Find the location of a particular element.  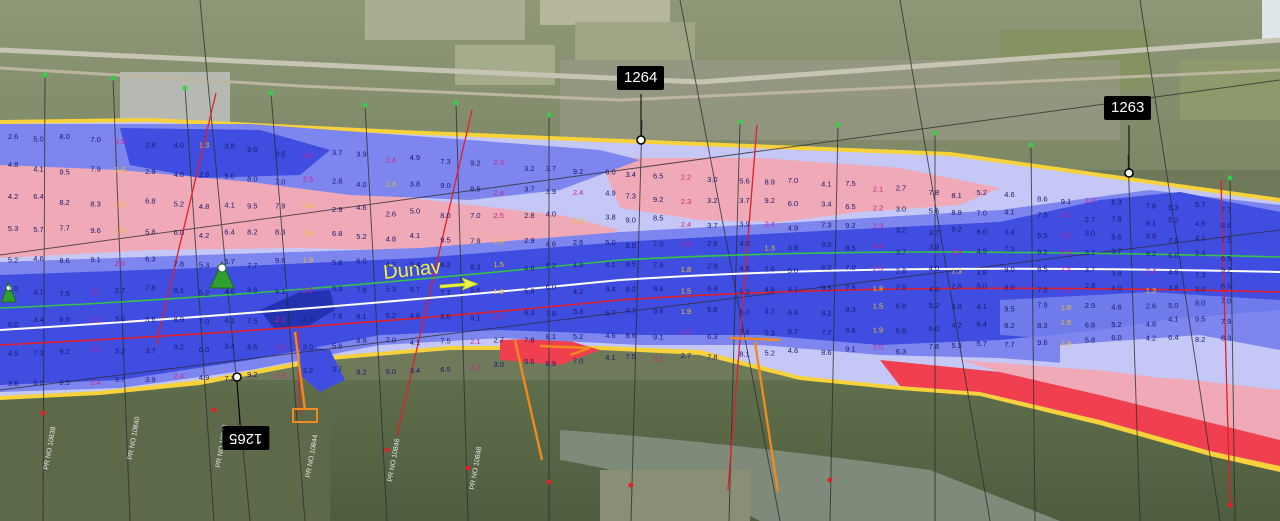

depth-sounding: 7.5 is located at coordinates (631, 356).